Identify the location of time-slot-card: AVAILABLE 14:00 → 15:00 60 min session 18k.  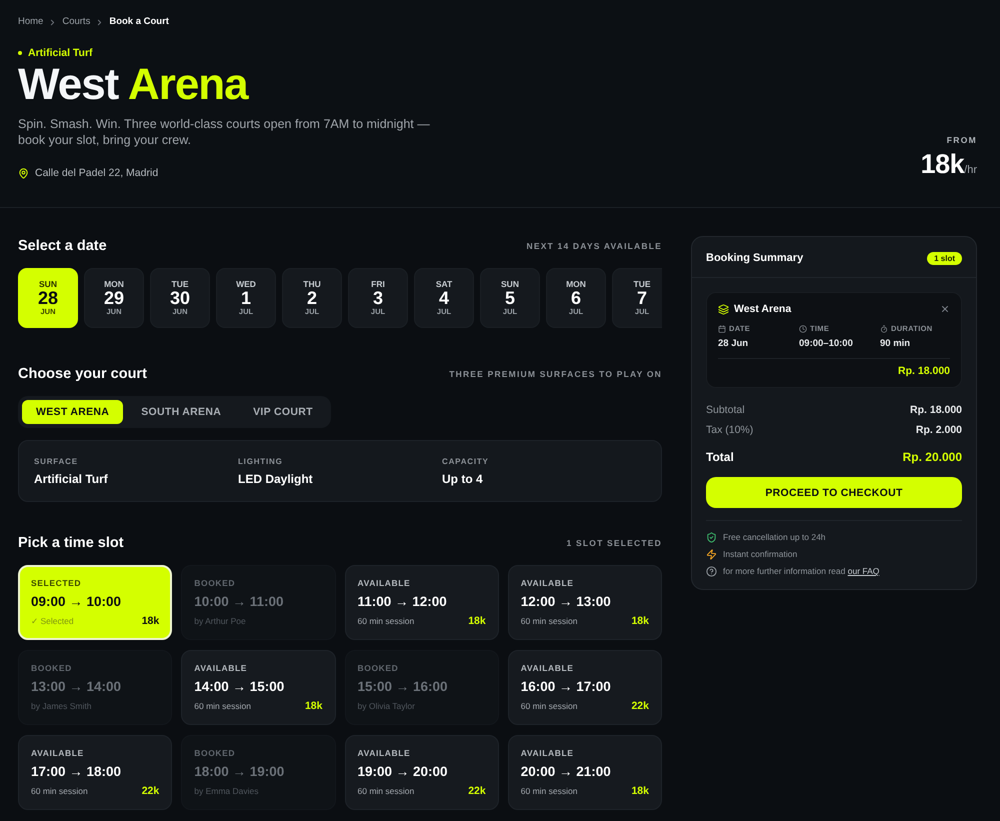
(258, 687).